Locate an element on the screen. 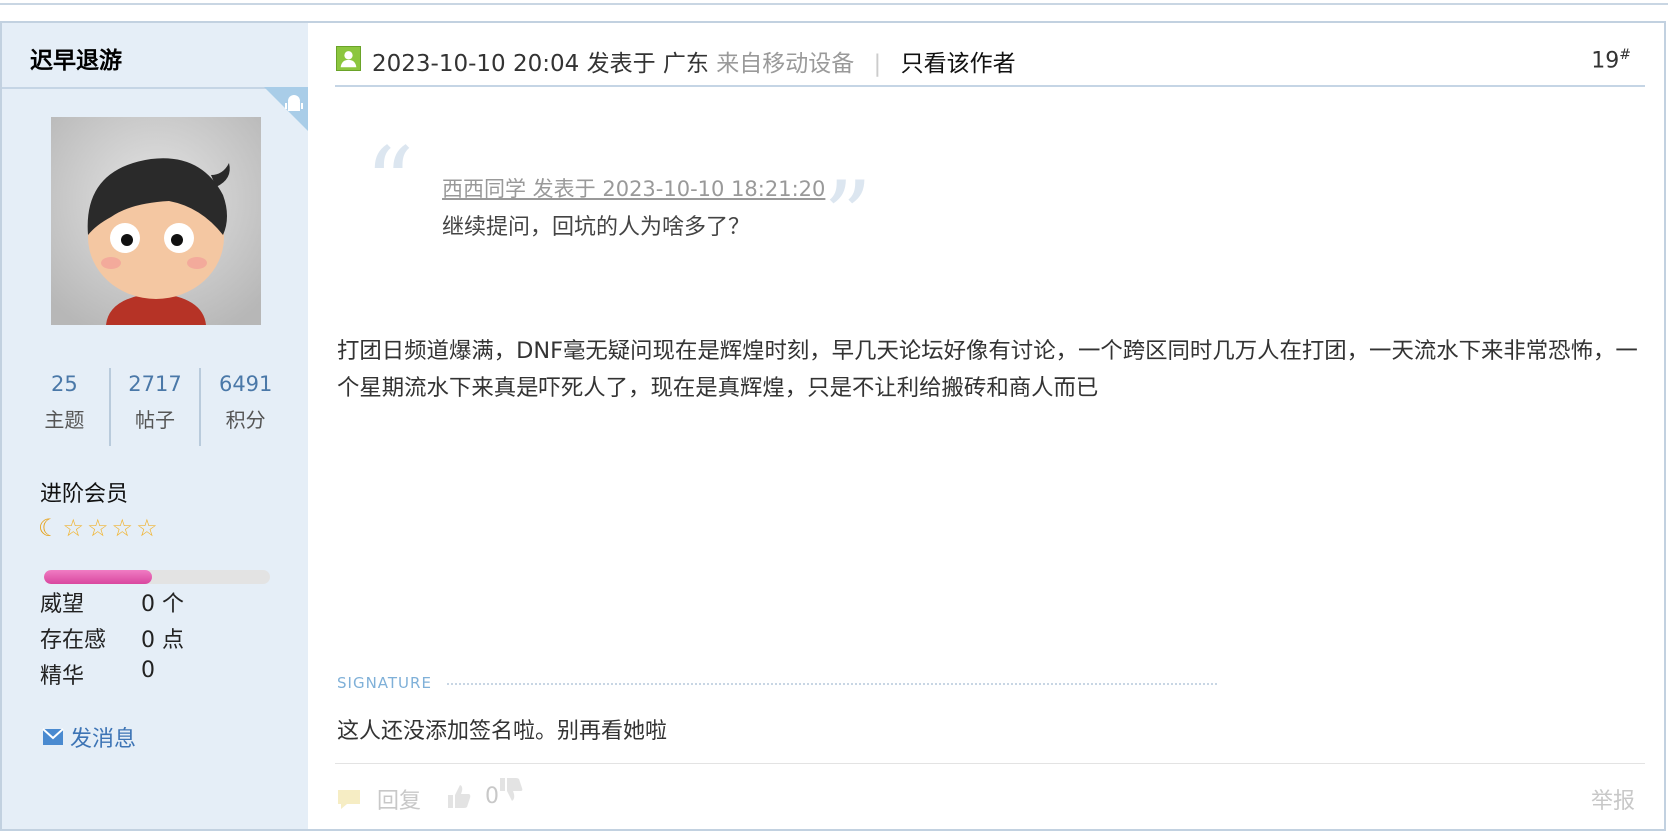 The image size is (1668, 837). signature-text: 这人还没添加签名啦。别再看她啦 is located at coordinates (502, 731).